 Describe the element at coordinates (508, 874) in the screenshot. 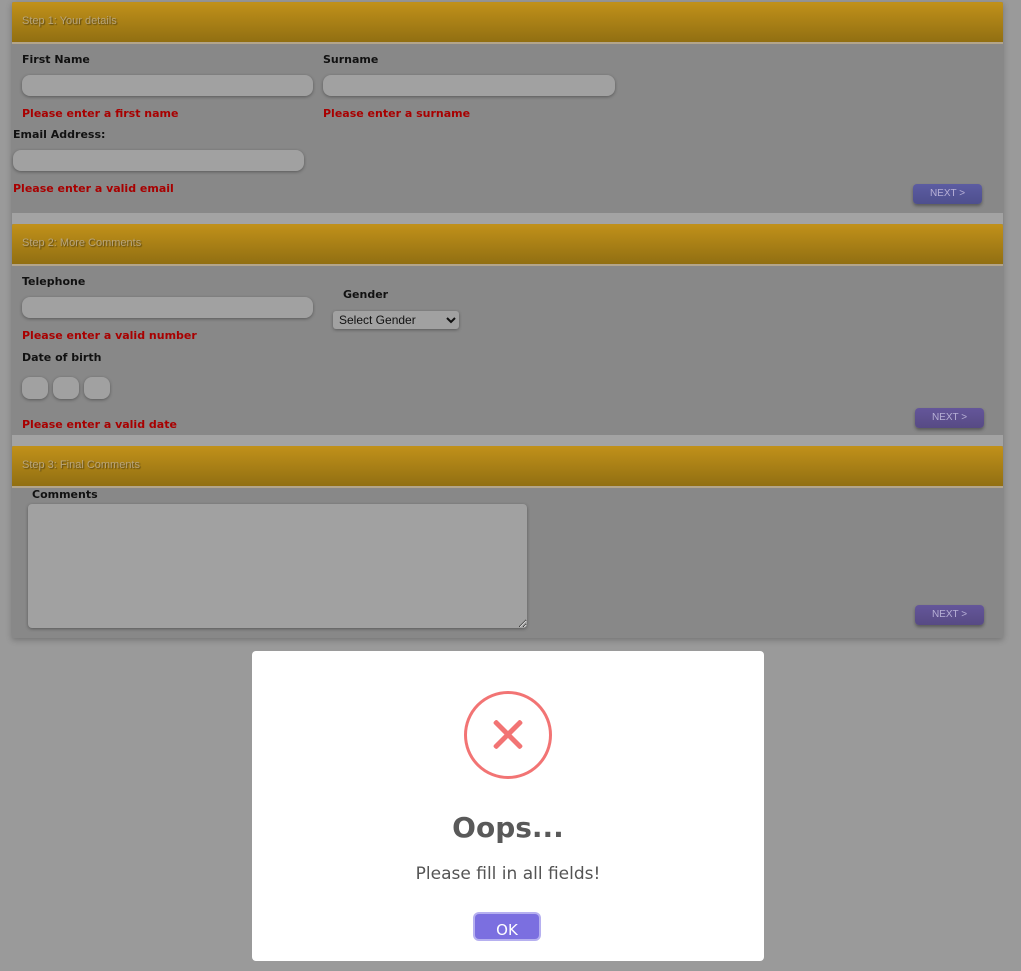

I see `modal-message: Please fill in all fields!` at that location.